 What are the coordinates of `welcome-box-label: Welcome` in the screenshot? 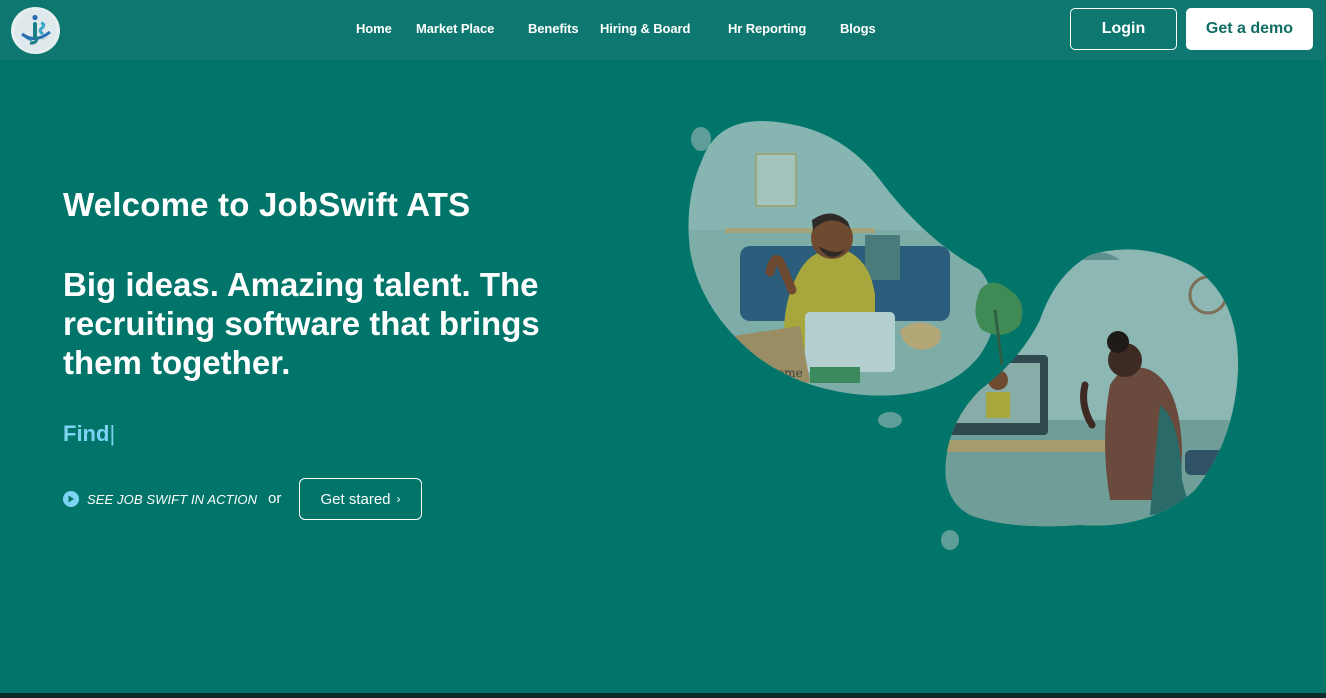 It's located at (775, 373).